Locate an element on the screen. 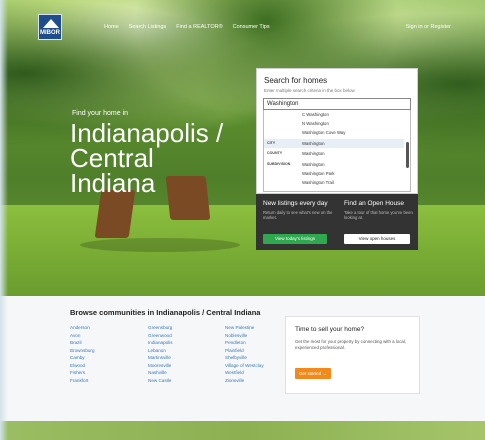  community-link: Frankfort is located at coordinates (82, 381).